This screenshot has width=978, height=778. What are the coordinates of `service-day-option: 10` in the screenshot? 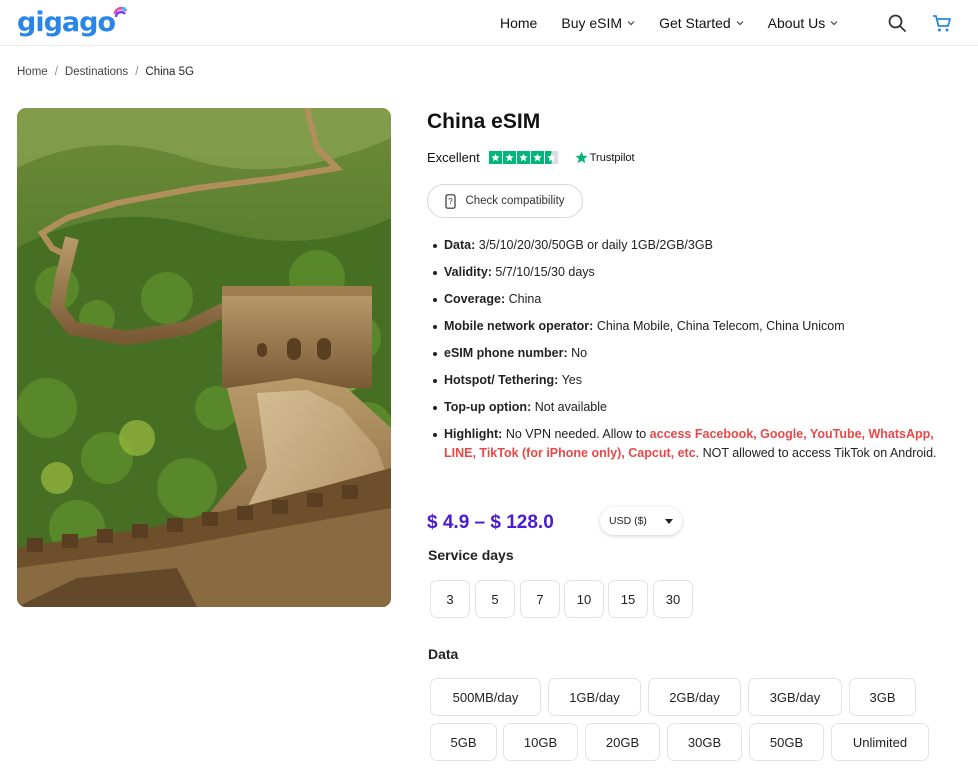 It's located at (584, 599).